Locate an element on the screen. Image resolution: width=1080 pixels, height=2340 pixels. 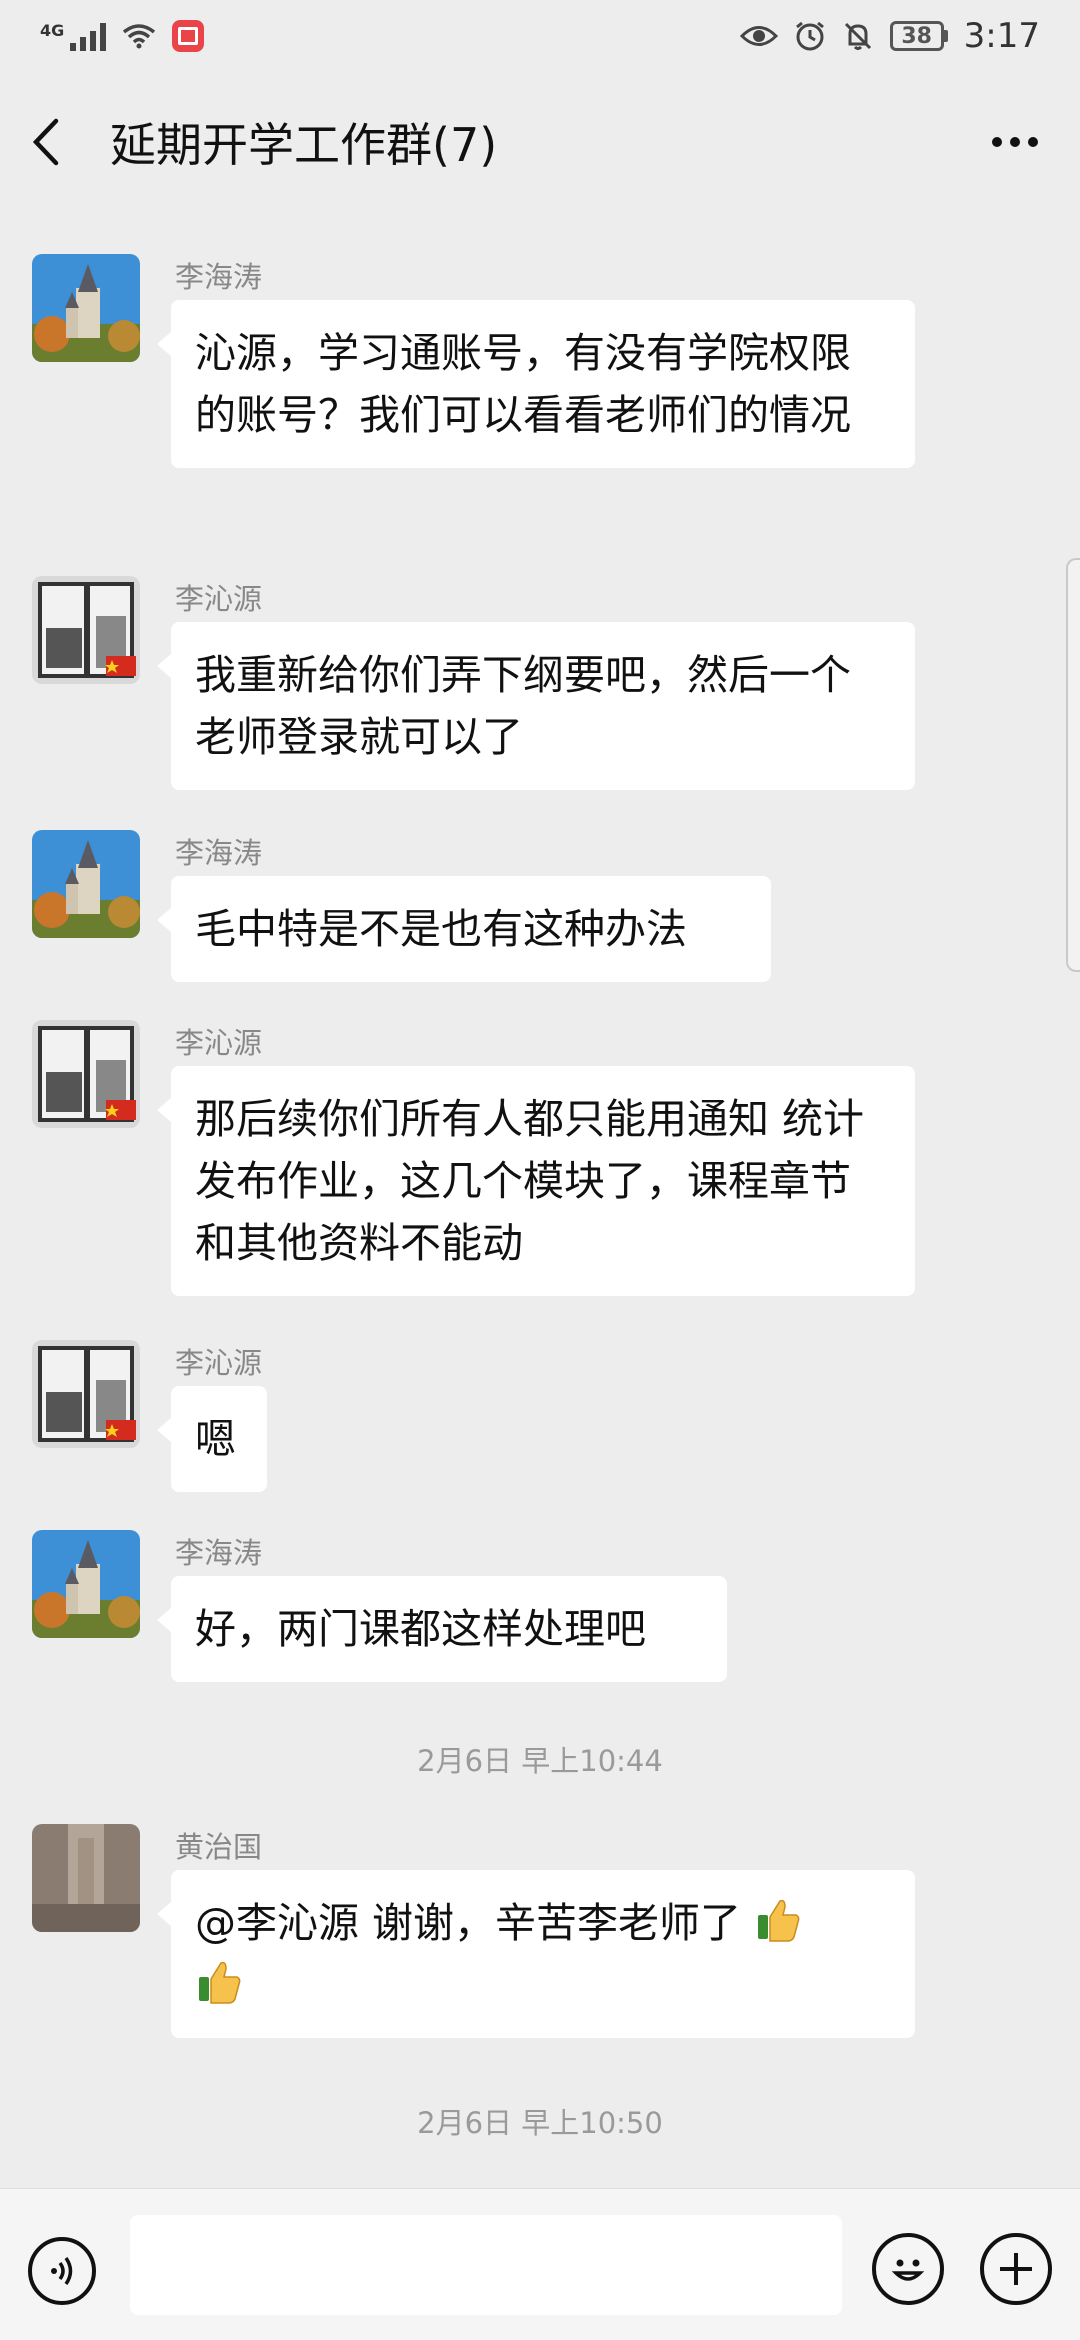
message-text: 毛中特是不是也有这种办法 is located at coordinates (441, 929).